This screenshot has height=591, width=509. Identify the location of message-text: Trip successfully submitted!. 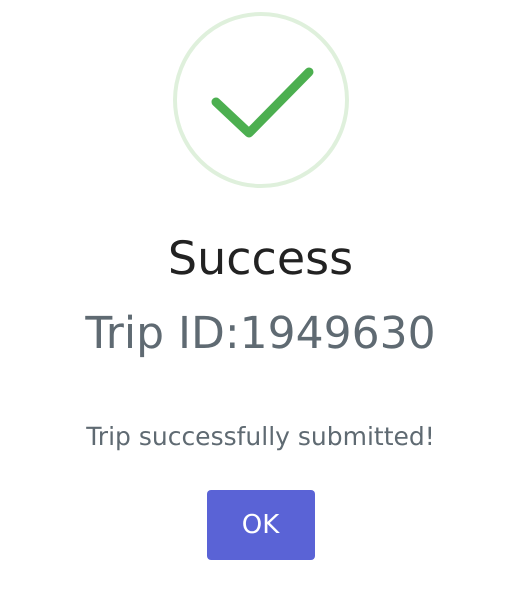
(260, 437).